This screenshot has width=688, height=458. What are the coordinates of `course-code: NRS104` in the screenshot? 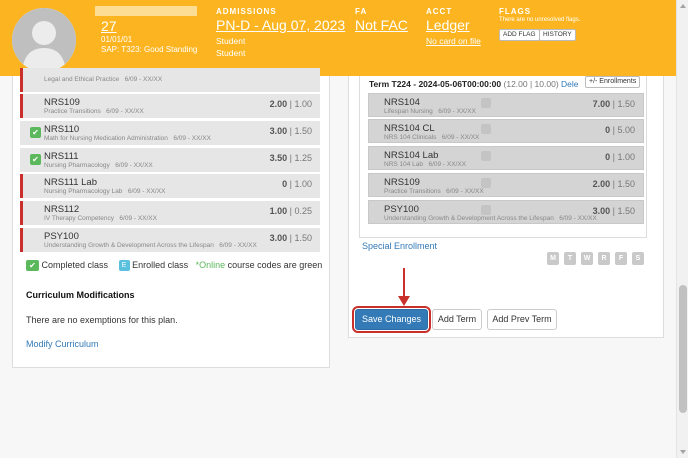 It's located at (402, 102).